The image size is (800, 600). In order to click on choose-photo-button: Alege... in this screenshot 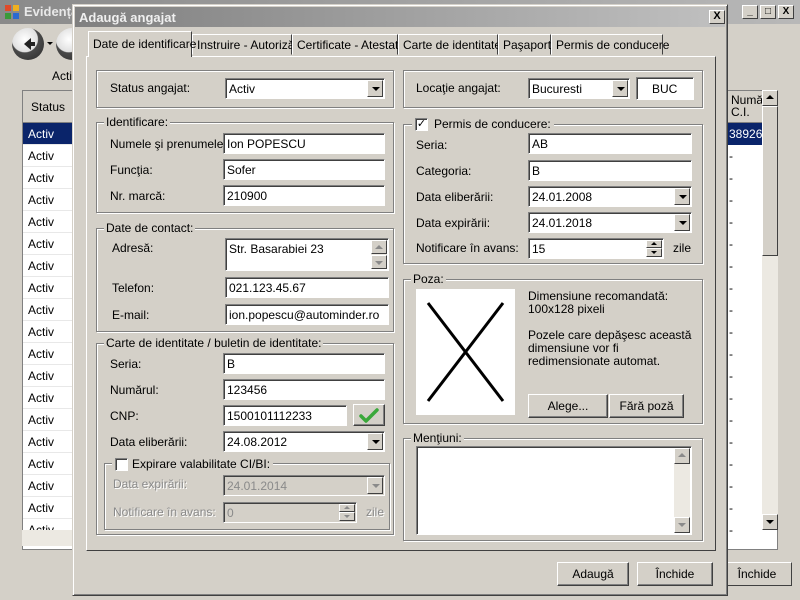, I will do `click(568, 406)`.